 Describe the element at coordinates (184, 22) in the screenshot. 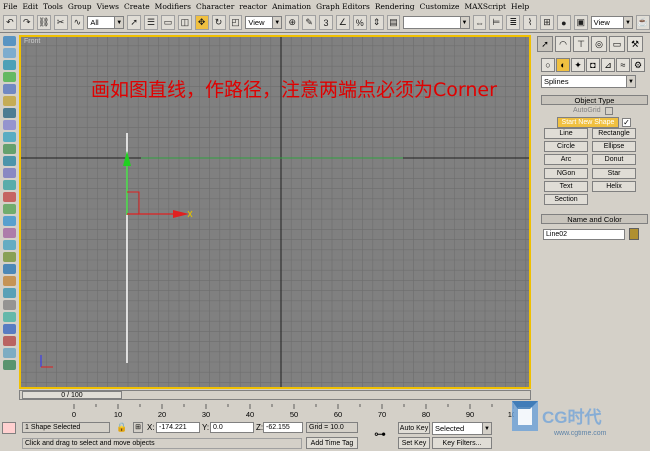

I see `window-crossing-icon: ◫` at that location.